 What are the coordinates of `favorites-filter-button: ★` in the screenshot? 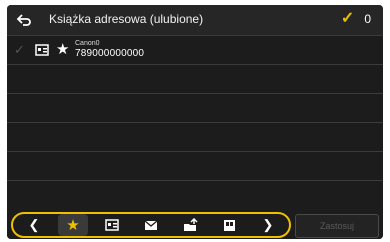 It's located at (73, 225).